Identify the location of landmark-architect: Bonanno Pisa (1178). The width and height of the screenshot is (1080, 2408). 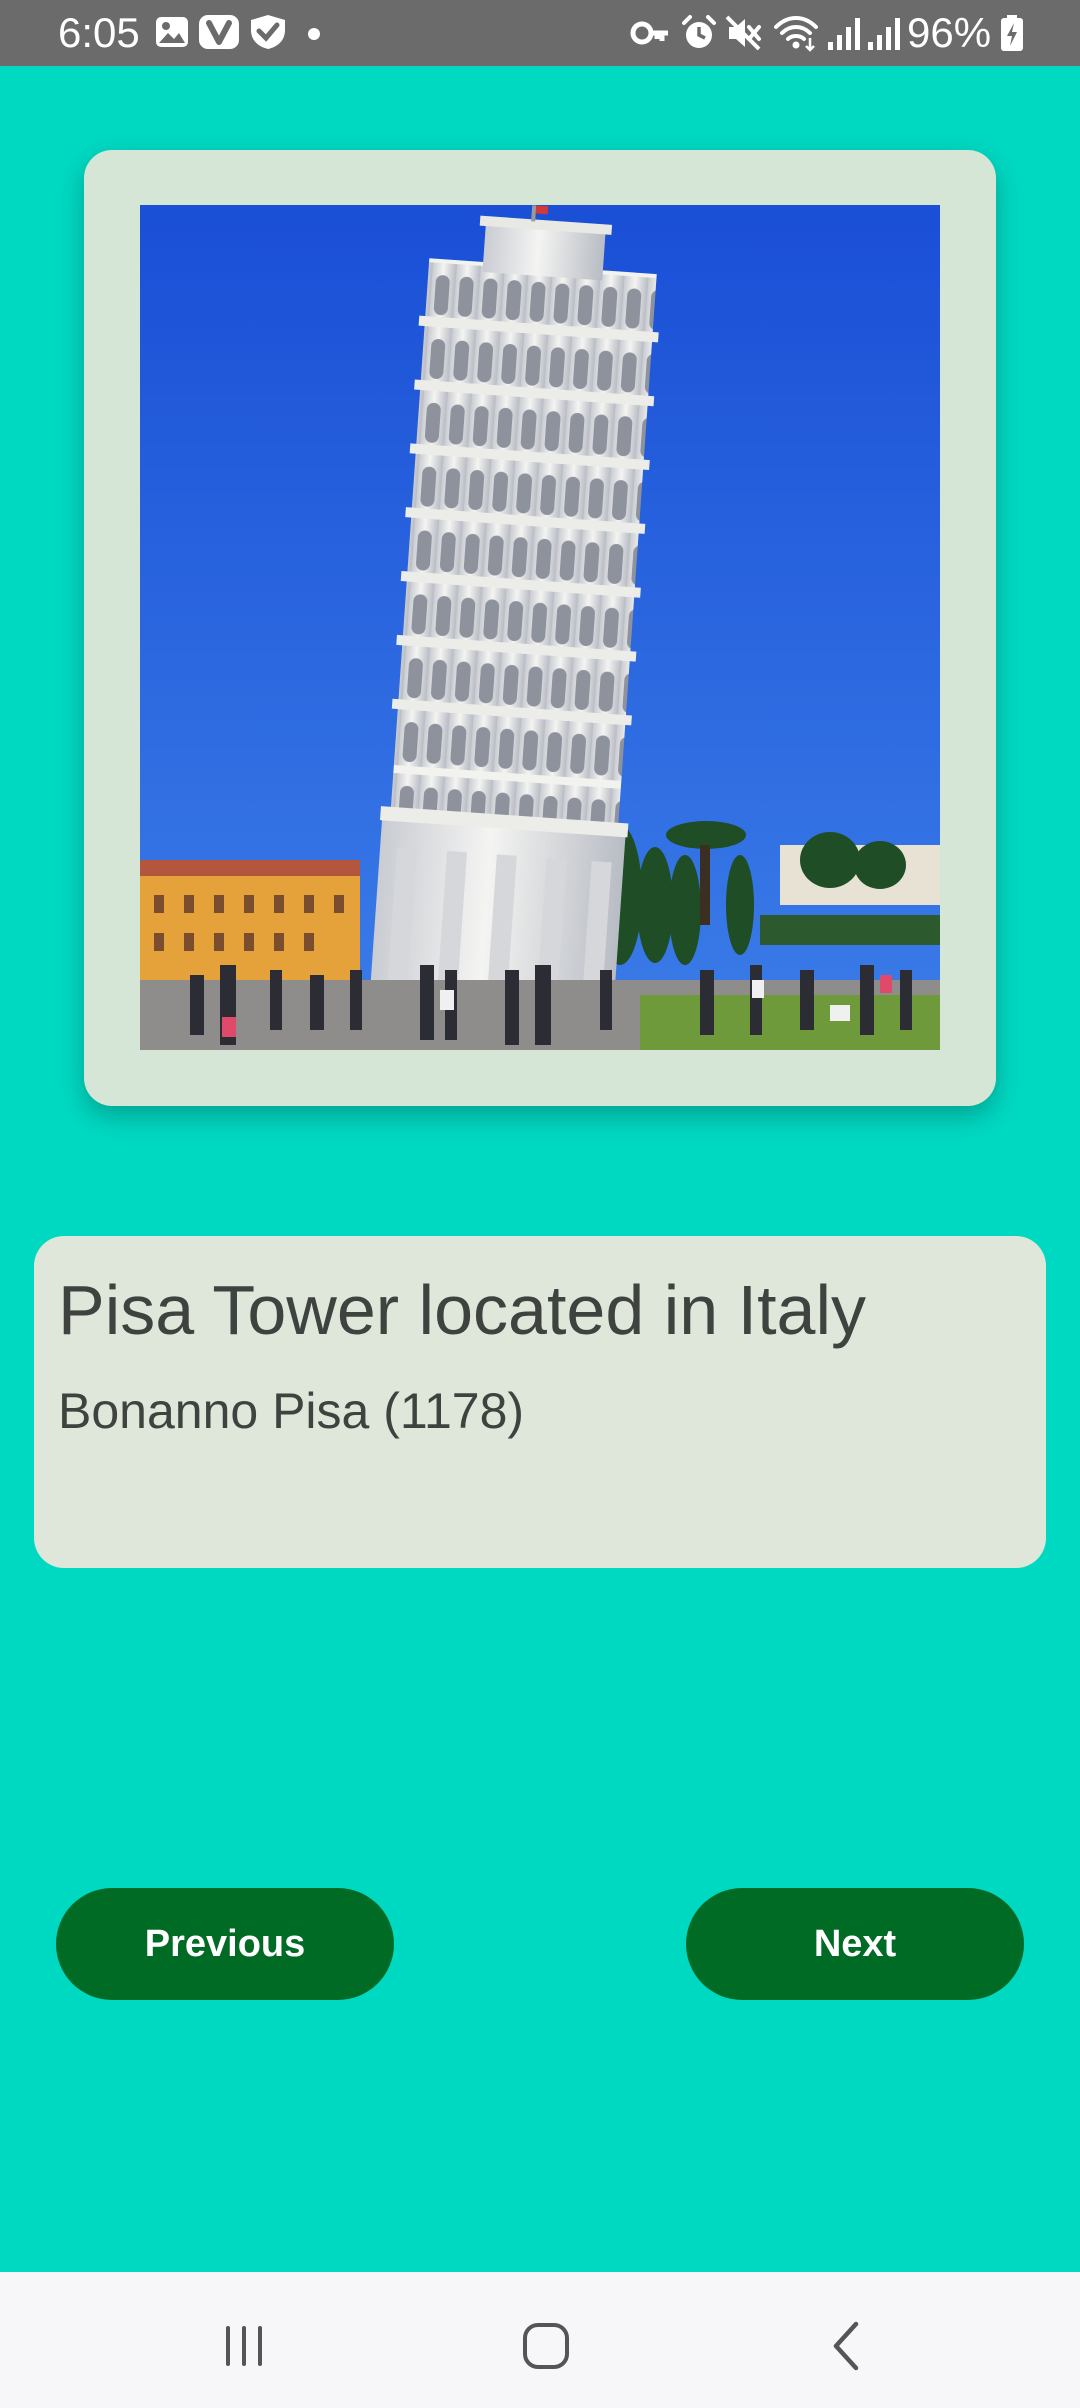
(291, 1411).